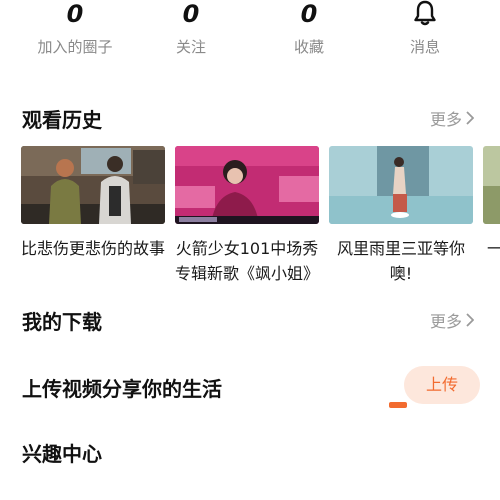 This screenshot has width=500, height=500. I want to click on interest-title: 兴趣中心, so click(62, 454).